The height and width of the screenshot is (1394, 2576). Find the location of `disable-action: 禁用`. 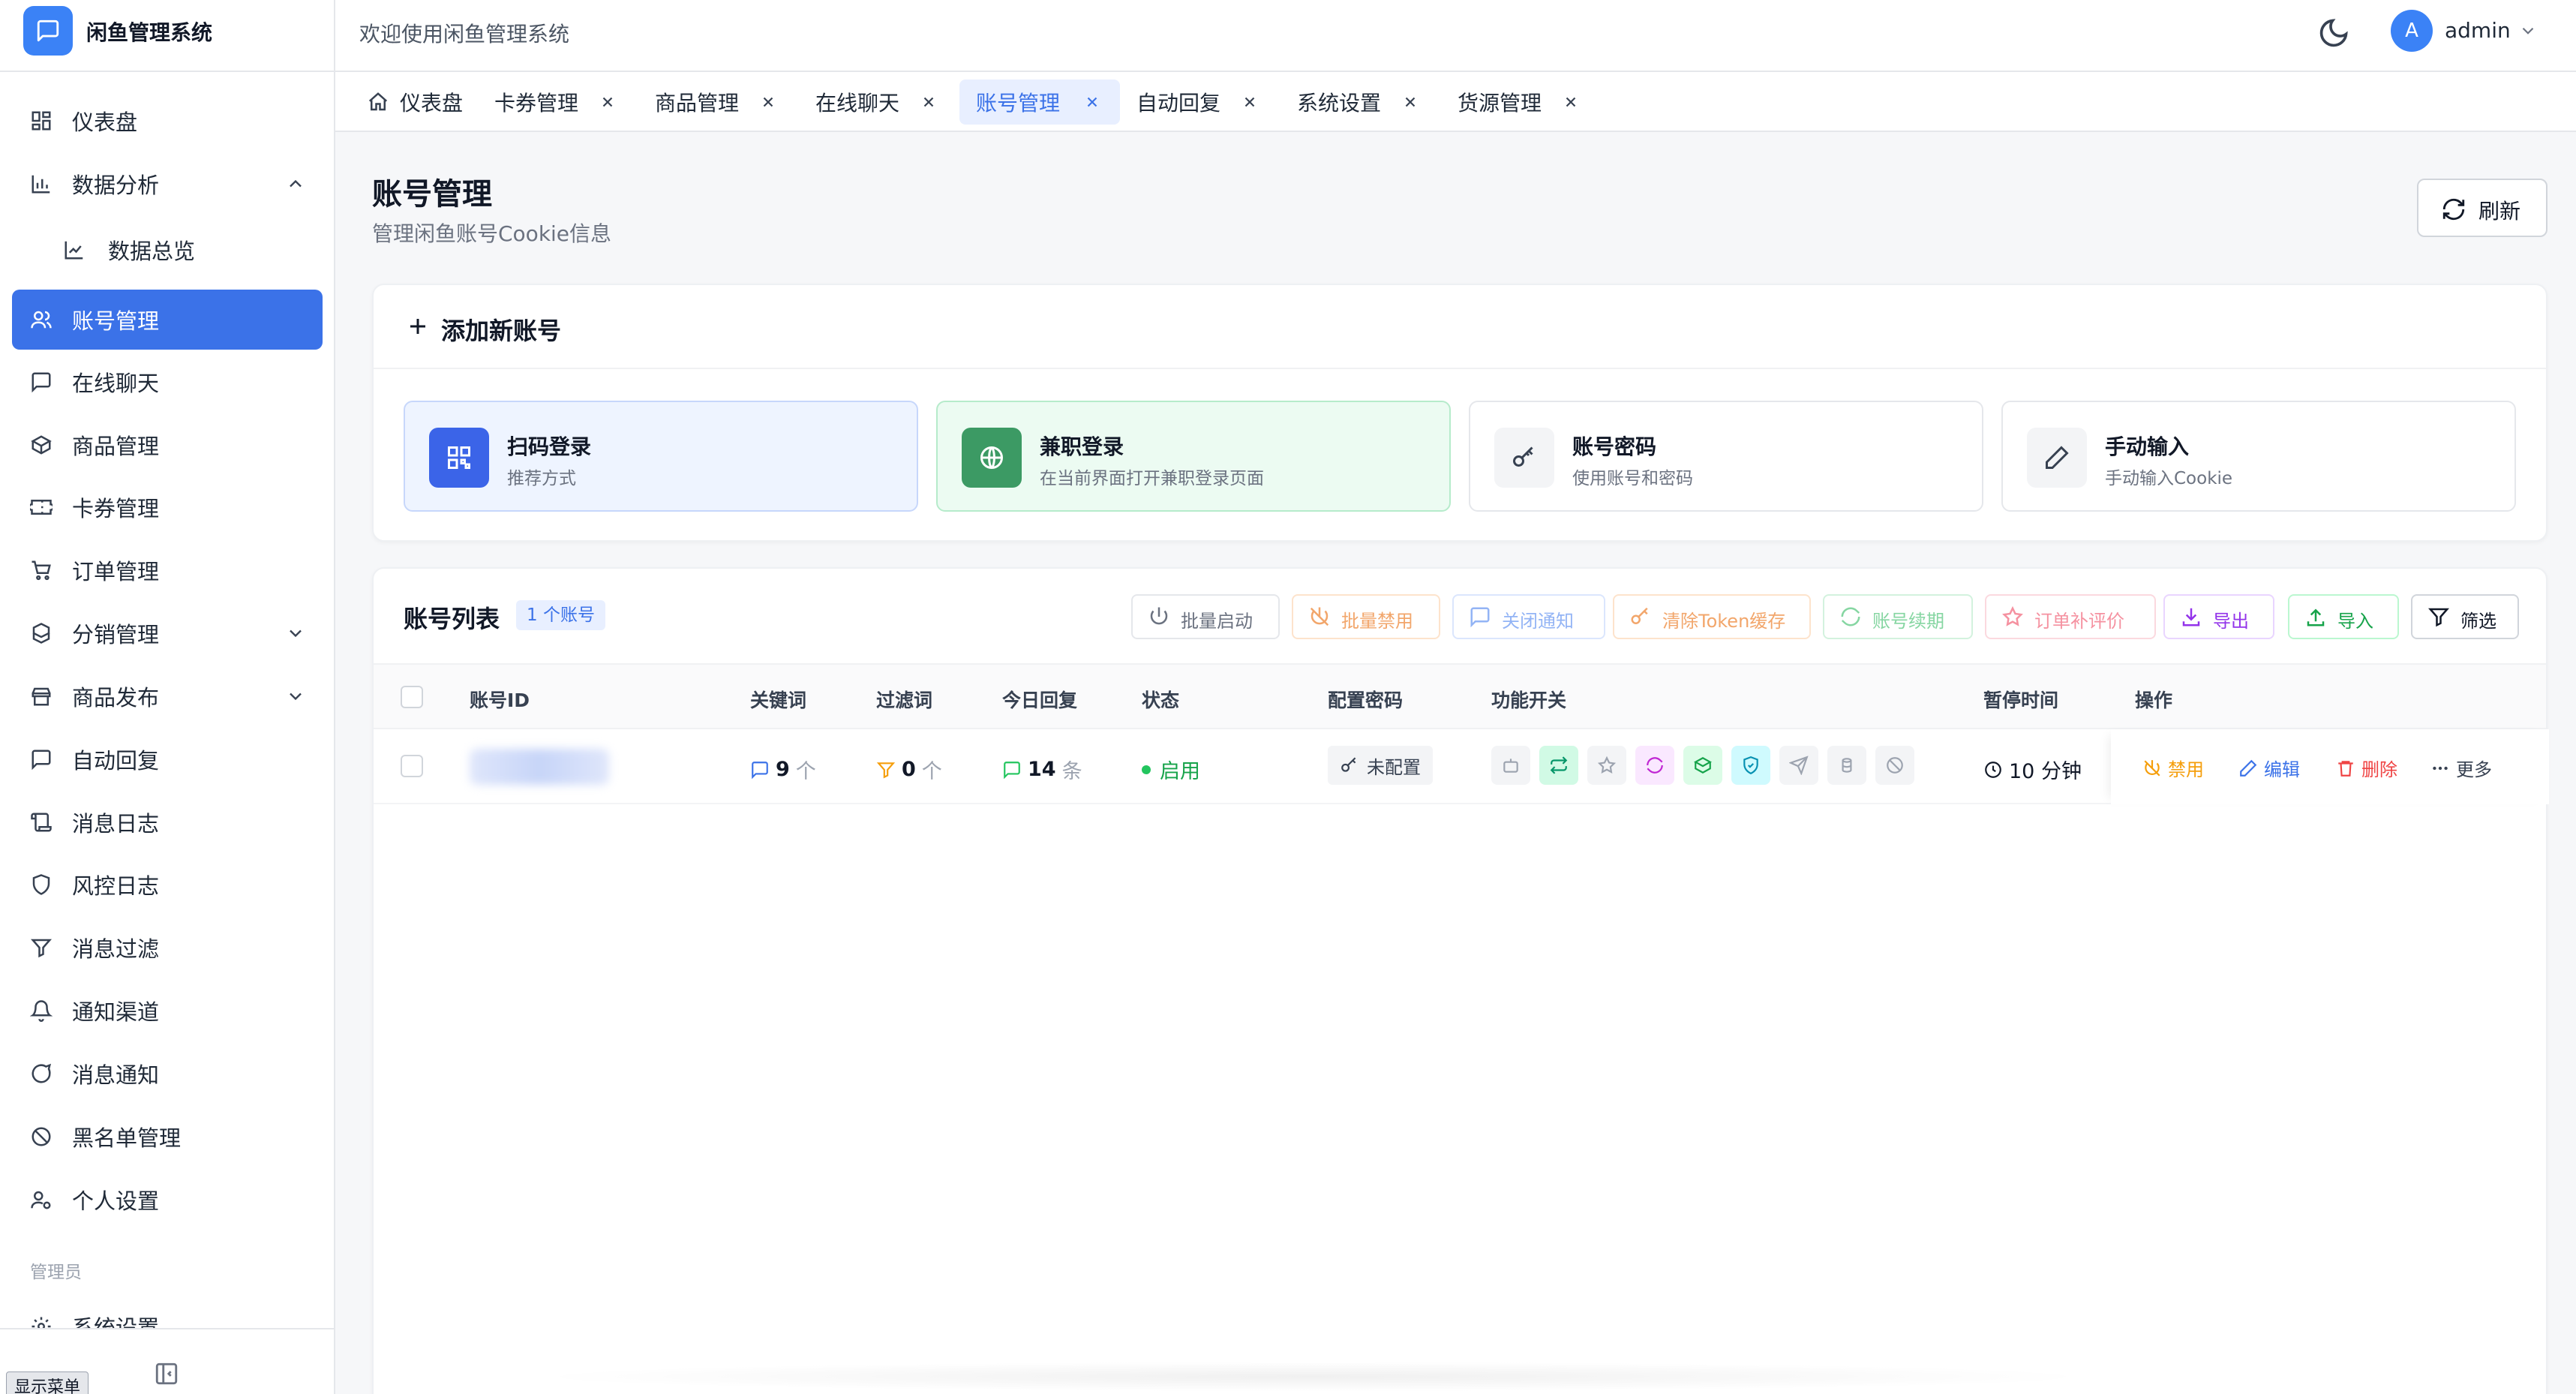

disable-action: 禁用 is located at coordinates (2173, 768).